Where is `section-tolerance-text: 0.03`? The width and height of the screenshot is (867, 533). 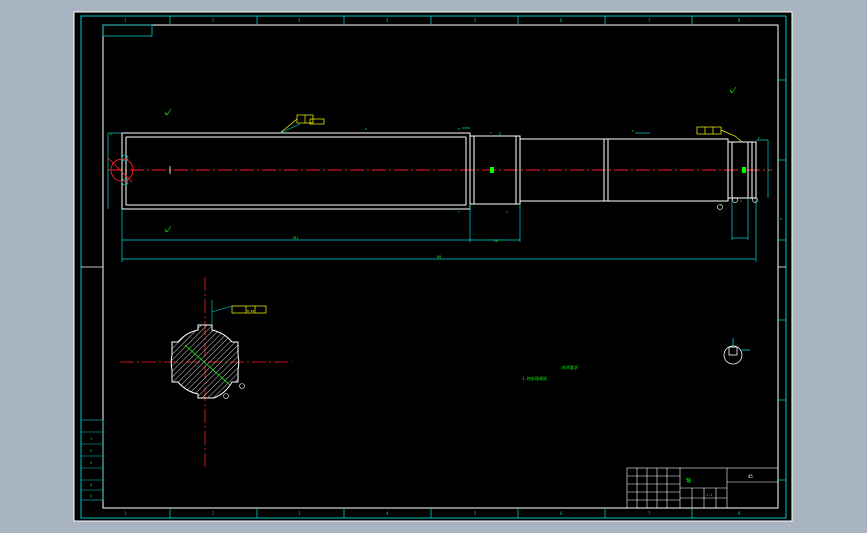
section-tolerance-text: 0.03 is located at coordinates (250, 311).